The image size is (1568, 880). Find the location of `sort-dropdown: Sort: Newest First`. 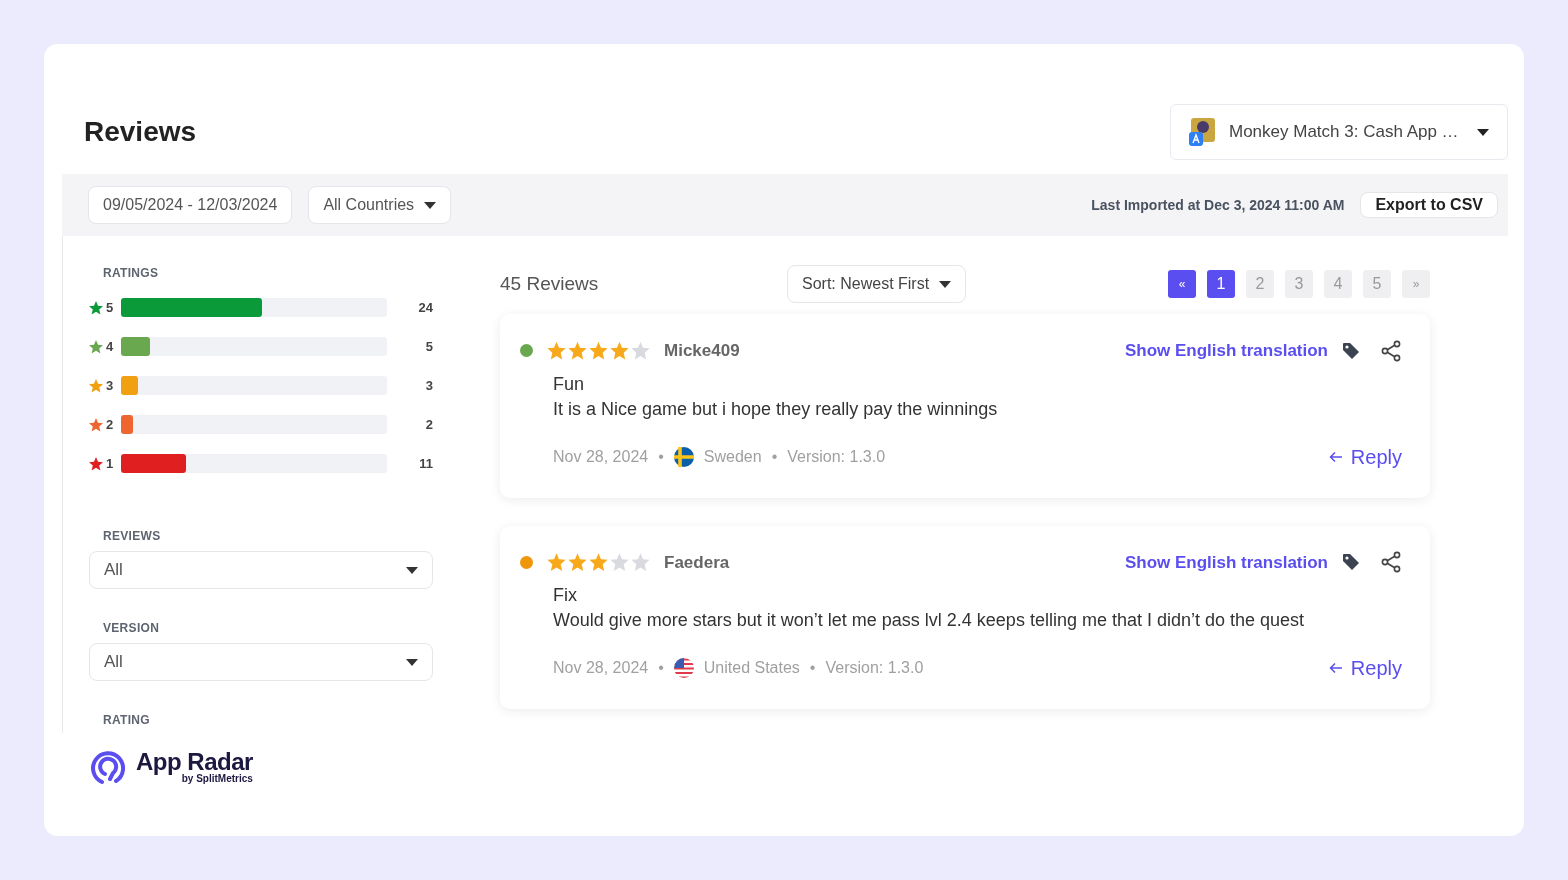

sort-dropdown: Sort: Newest First is located at coordinates (877, 284).